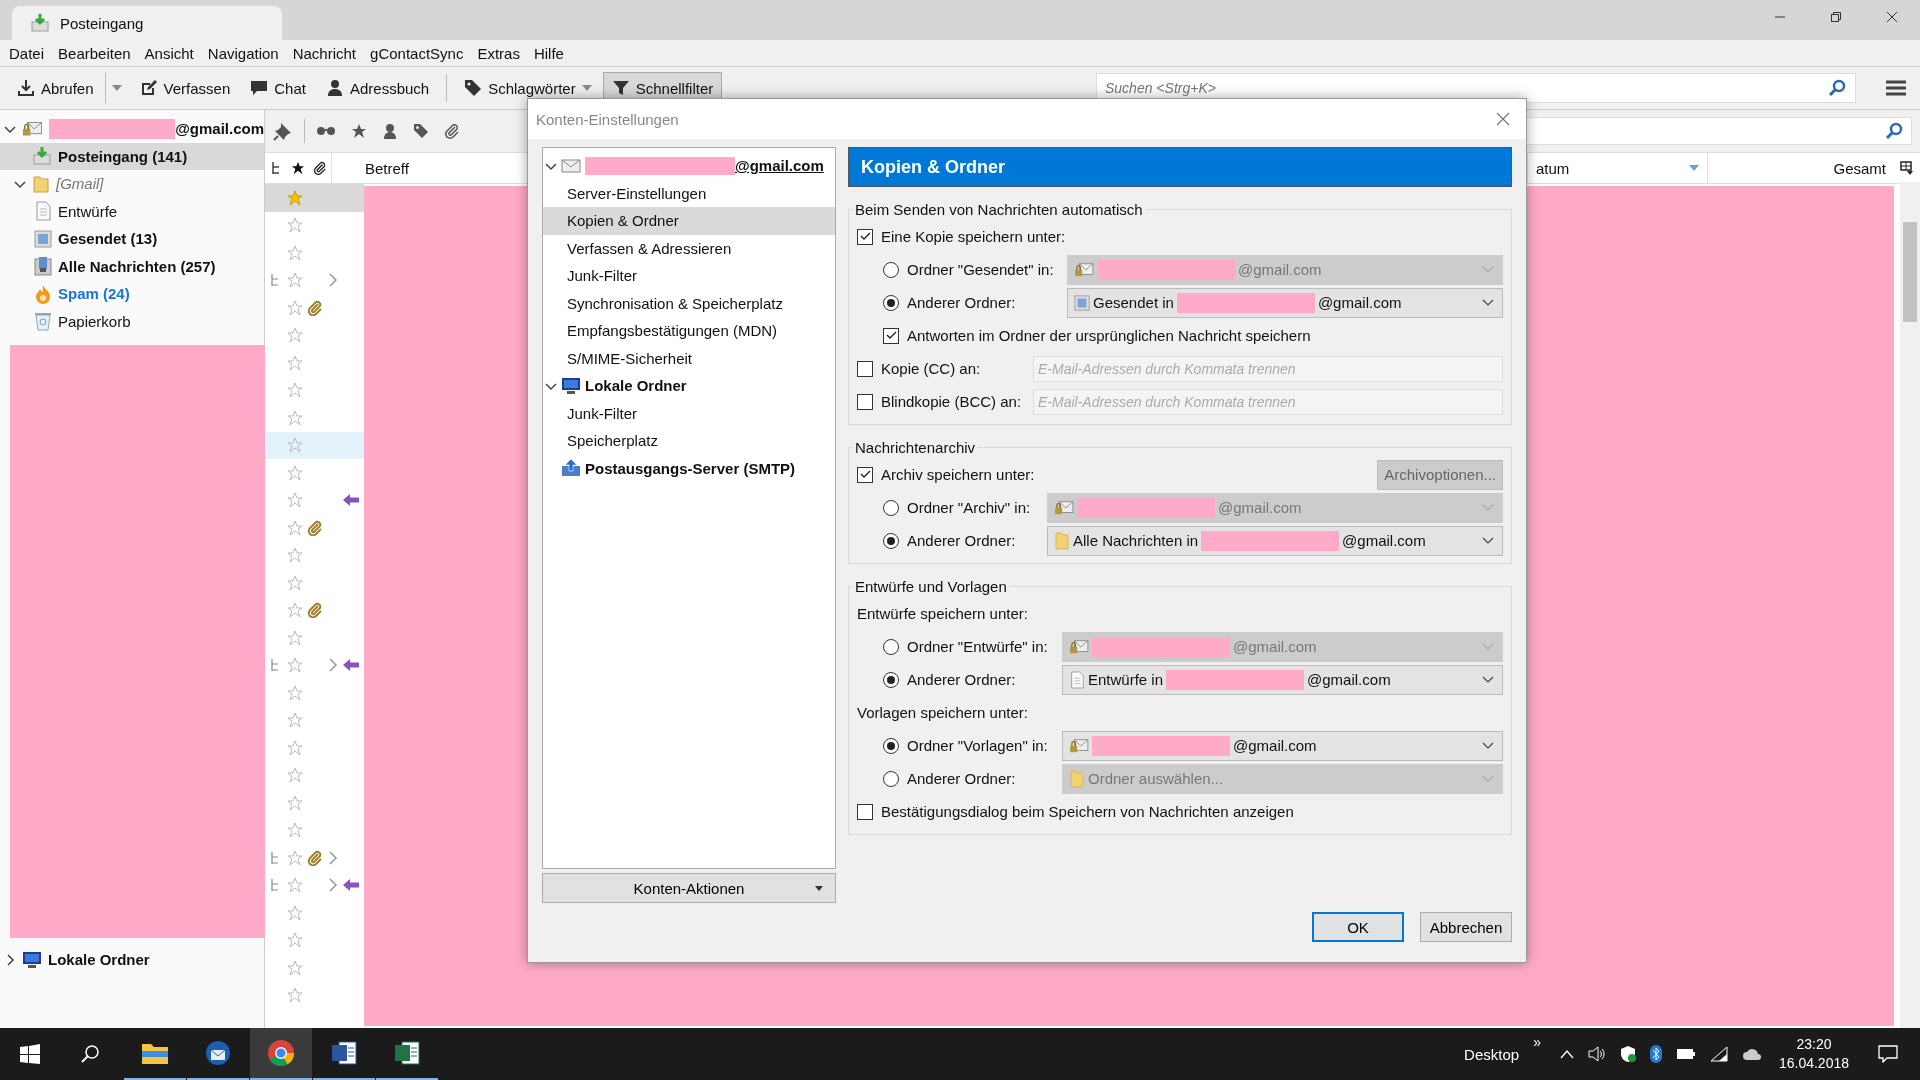  Describe the element at coordinates (689, 248) in the screenshot. I see `tree-item: Verfassen & Adressieren` at that location.